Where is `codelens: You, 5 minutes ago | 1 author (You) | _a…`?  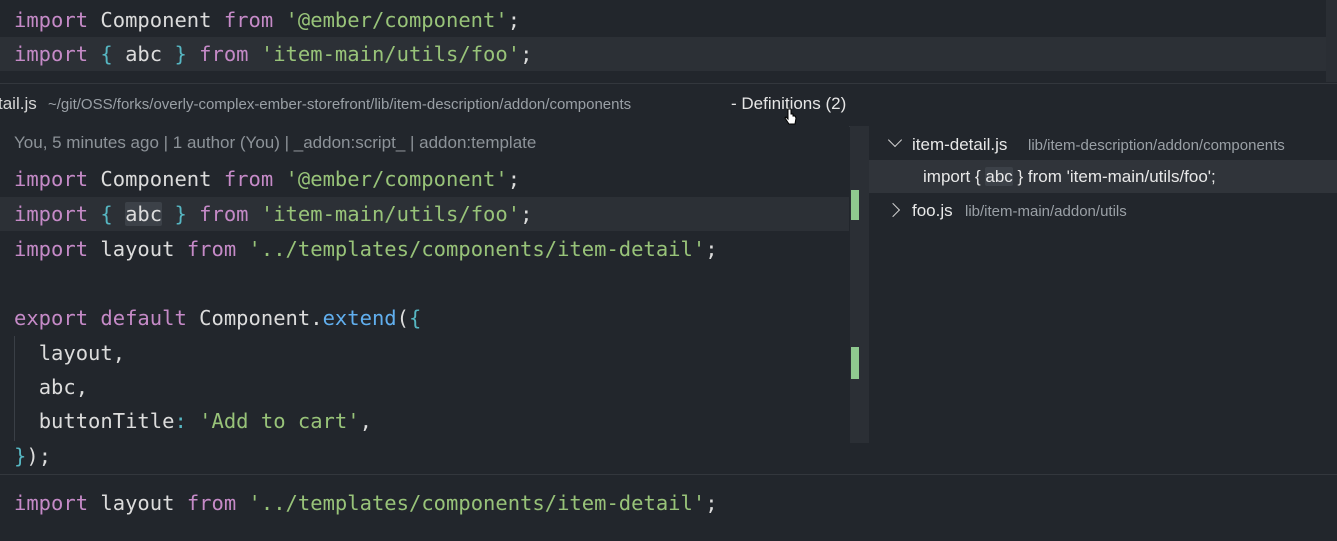
codelens: You, 5 minutes ago | 1 author (You) | _a… is located at coordinates (275, 143).